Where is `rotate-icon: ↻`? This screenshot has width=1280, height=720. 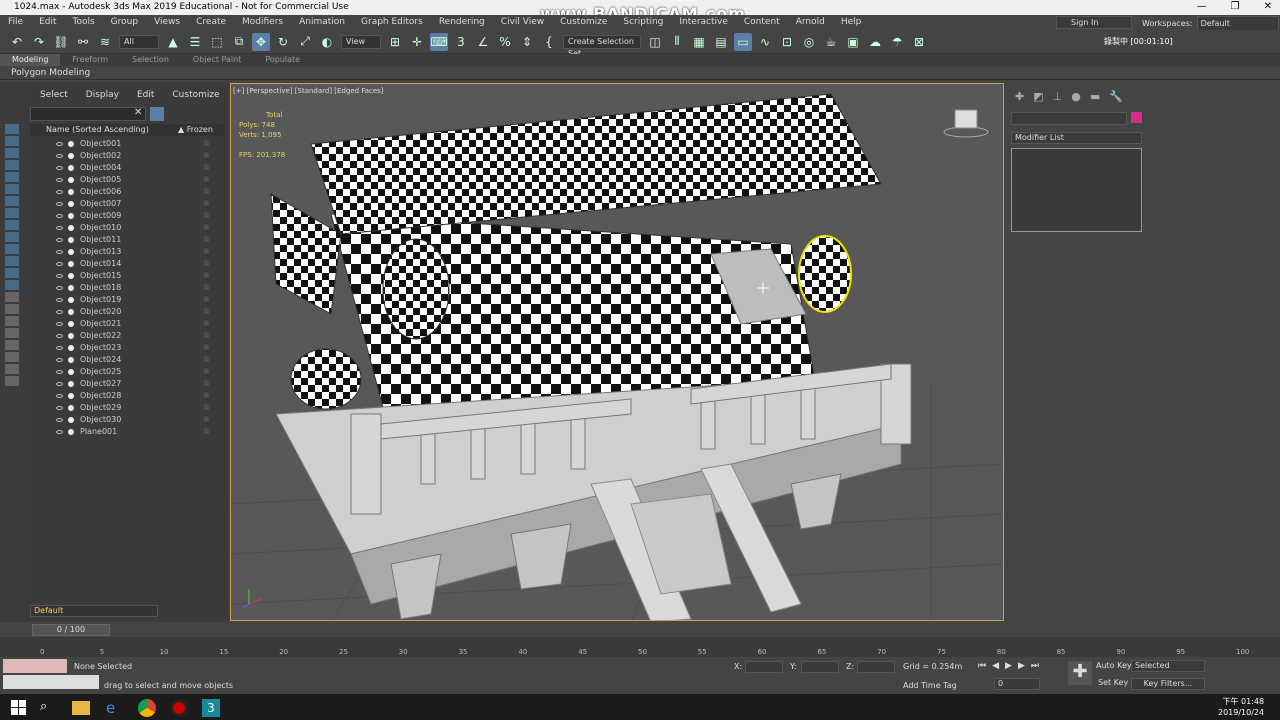
rotate-icon: ↻ is located at coordinates (283, 42).